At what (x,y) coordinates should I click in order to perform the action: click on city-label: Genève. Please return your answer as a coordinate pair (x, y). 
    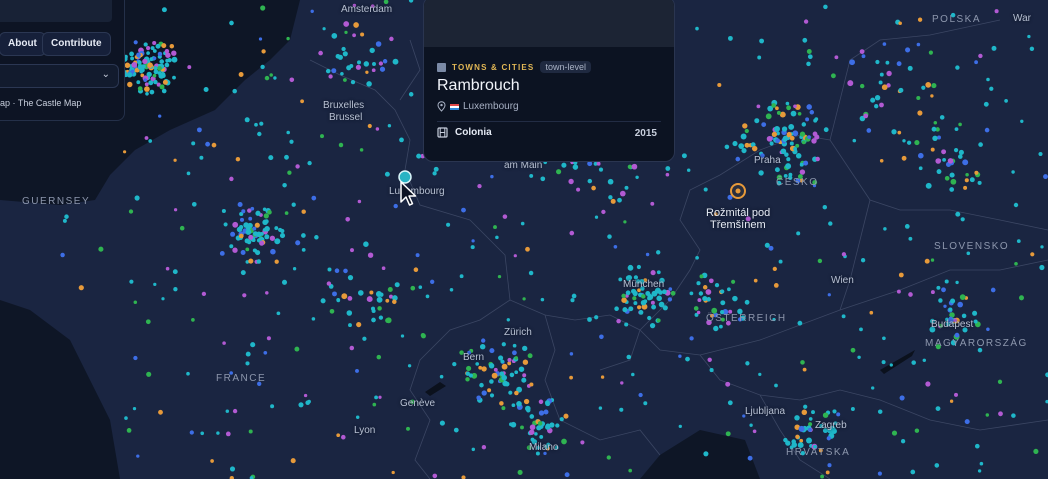
    Looking at the image, I should click on (418, 403).